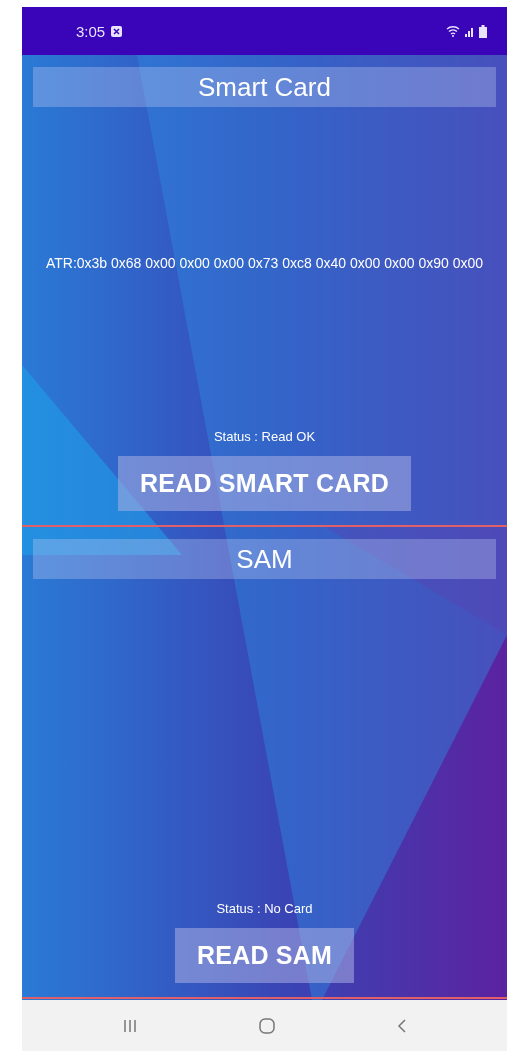 The image size is (511, 1051). Describe the element at coordinates (117, 31) in the screenshot. I see `notification-icon` at that location.